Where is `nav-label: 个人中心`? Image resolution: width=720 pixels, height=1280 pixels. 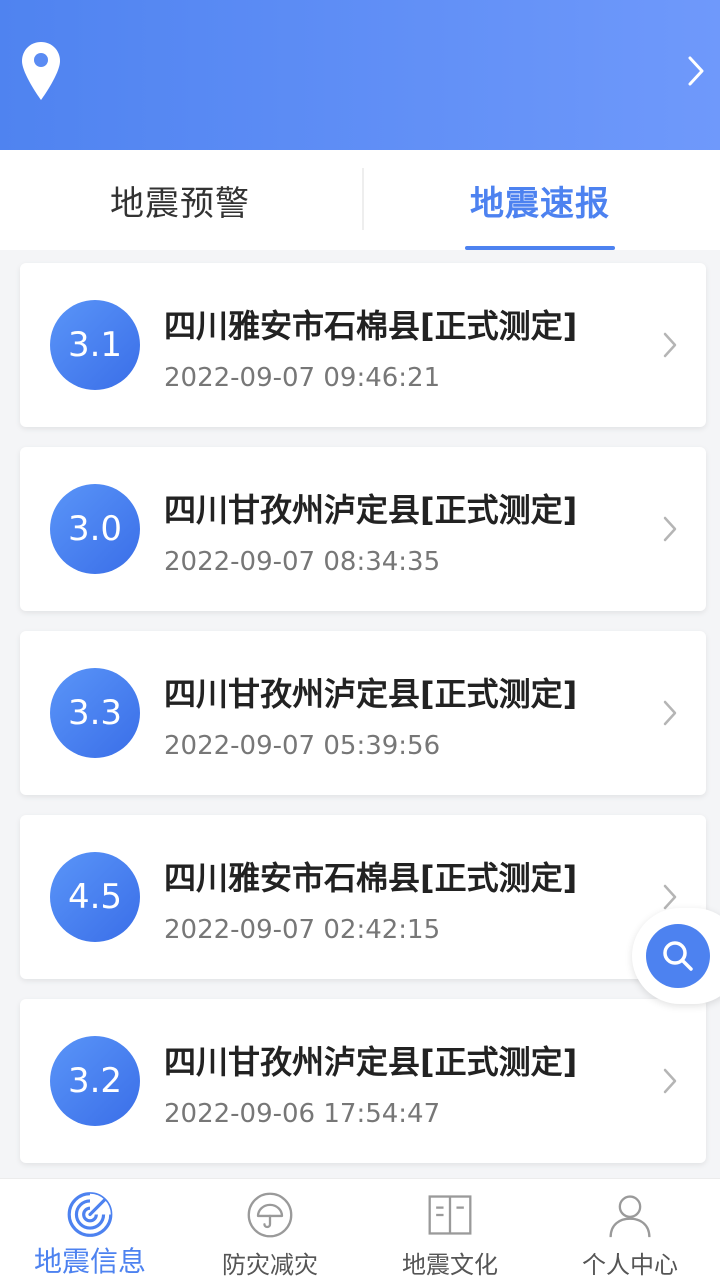
nav-label: 个人中心 is located at coordinates (630, 1265).